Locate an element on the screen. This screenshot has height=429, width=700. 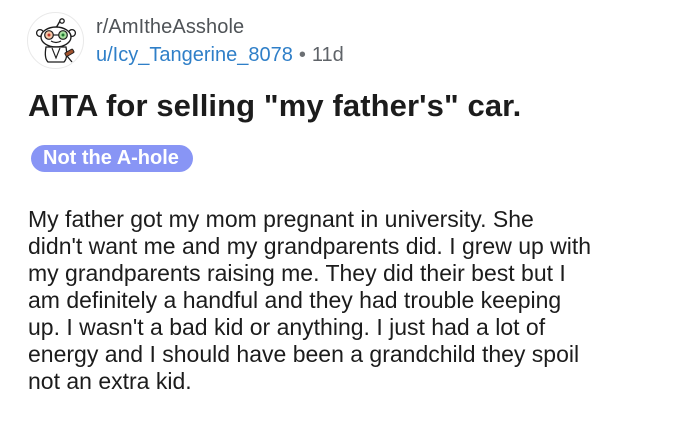
subreddit-avatar is located at coordinates (55, 40).